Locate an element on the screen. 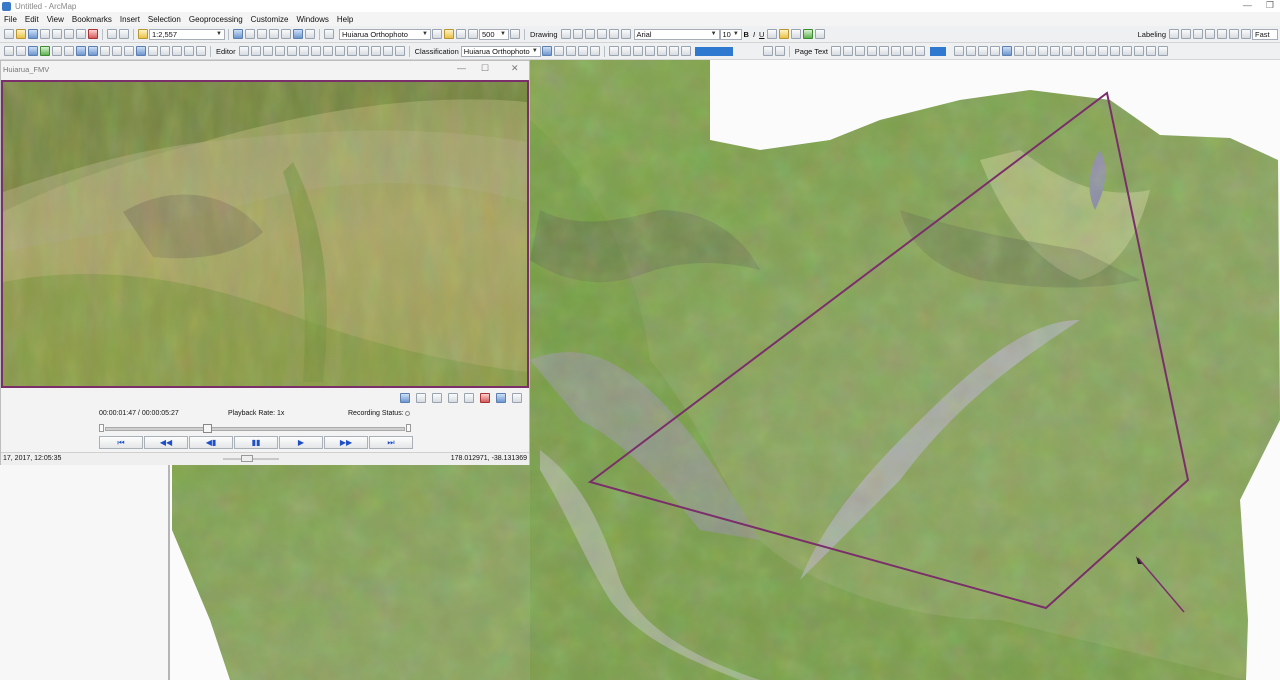 The image size is (1280, 680). arrange-icon is located at coordinates (1019, 51).